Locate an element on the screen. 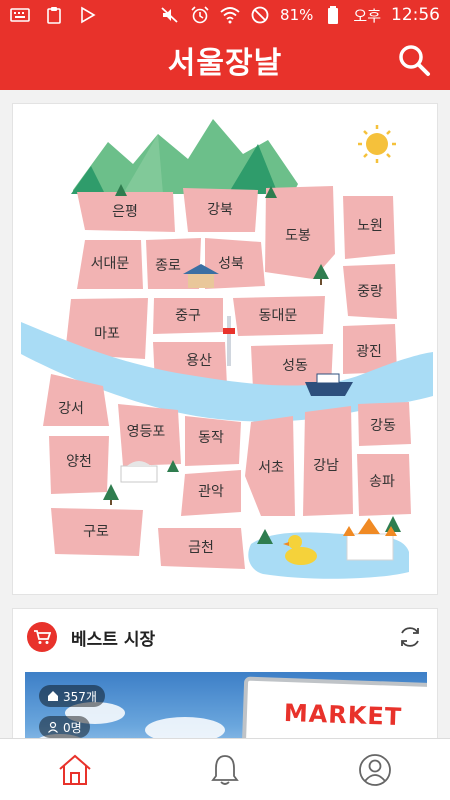 This screenshot has width=450, height=800. market-banner: MARKET 357개 0명 is located at coordinates (226, 709).